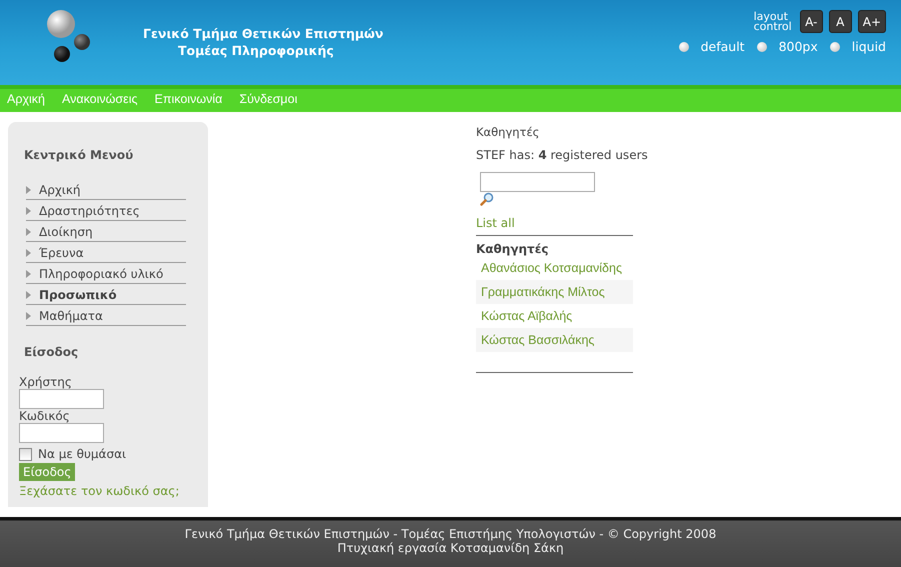 This screenshot has width=901, height=567. Describe the element at coordinates (47, 472) in the screenshot. I see `login-button: Είσοδος` at that location.